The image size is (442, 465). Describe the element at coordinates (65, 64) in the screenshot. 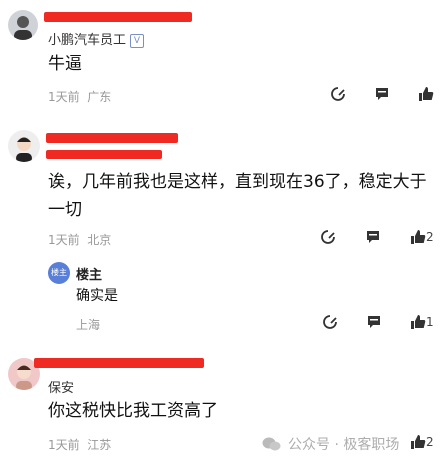

I see `comment-text: 牛逼` at that location.